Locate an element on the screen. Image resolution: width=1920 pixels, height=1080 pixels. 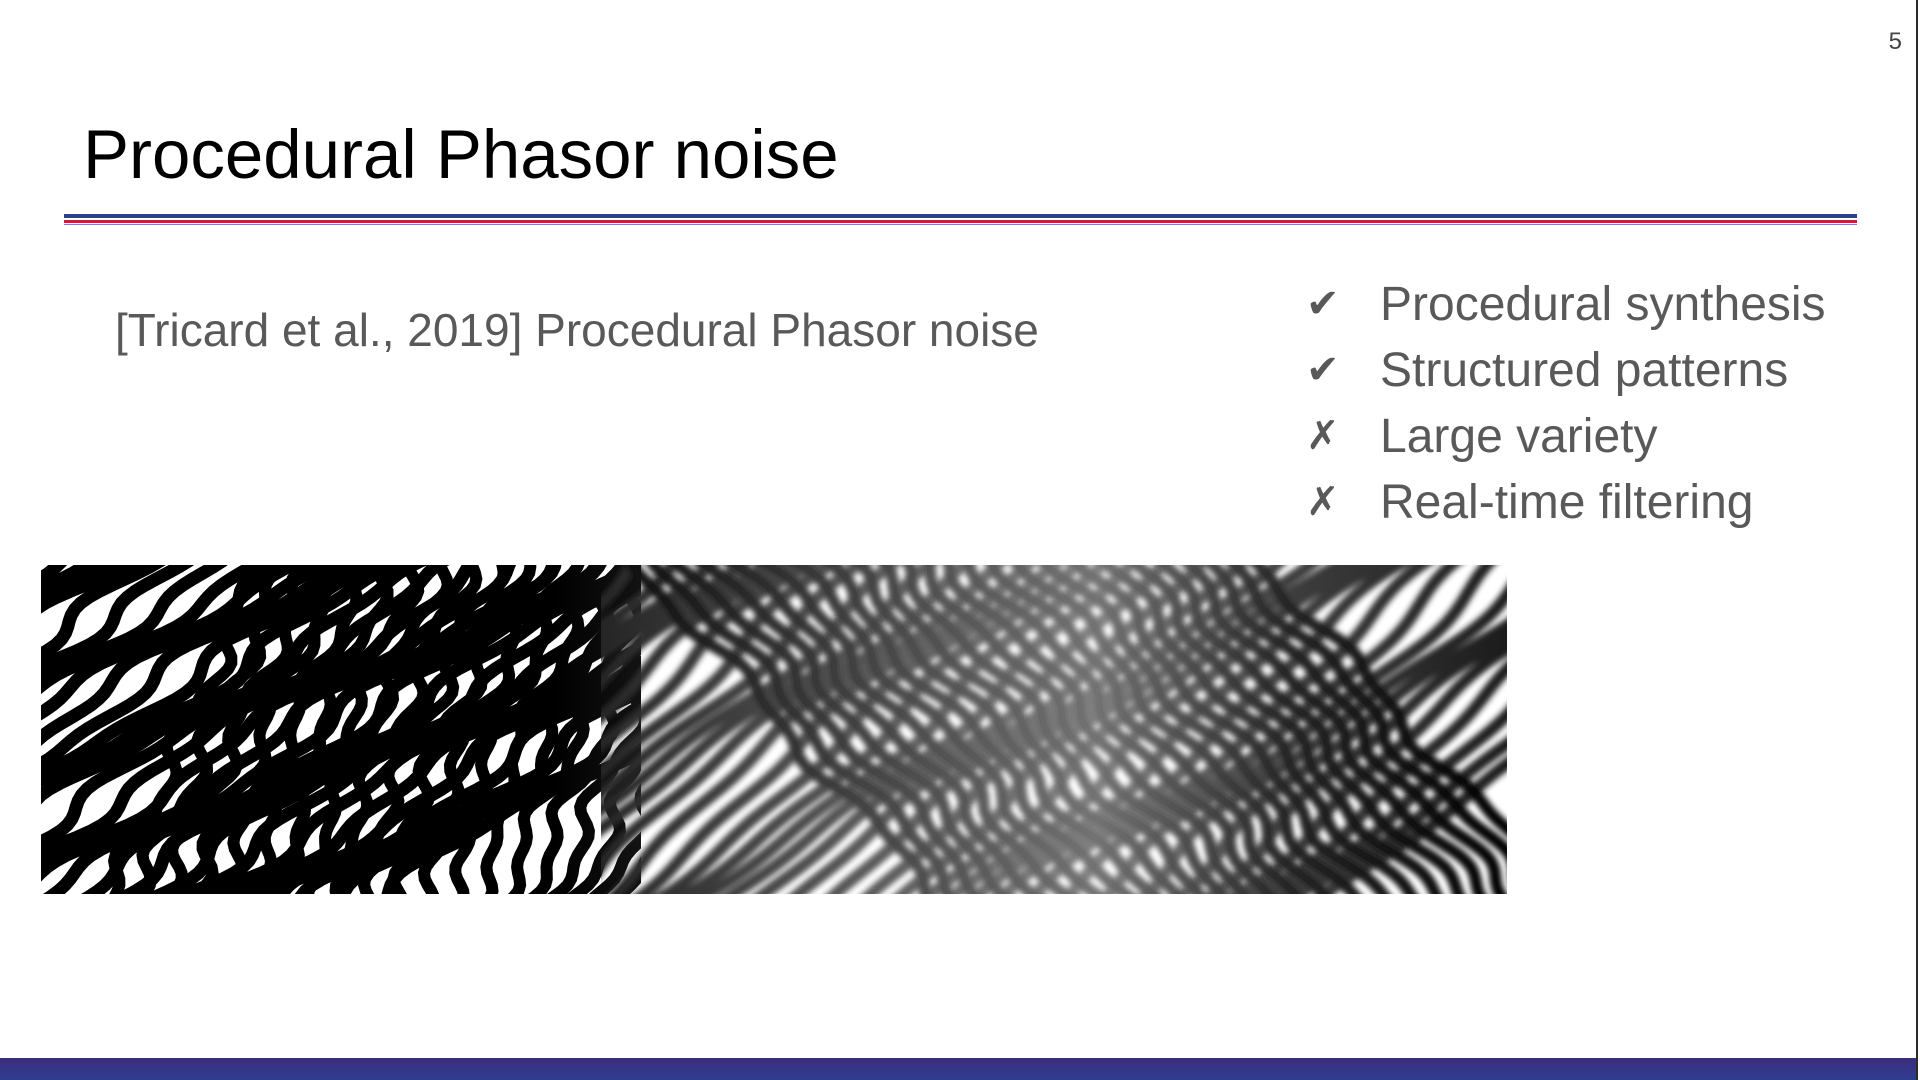
page-number: 5 is located at coordinates (1895, 41).